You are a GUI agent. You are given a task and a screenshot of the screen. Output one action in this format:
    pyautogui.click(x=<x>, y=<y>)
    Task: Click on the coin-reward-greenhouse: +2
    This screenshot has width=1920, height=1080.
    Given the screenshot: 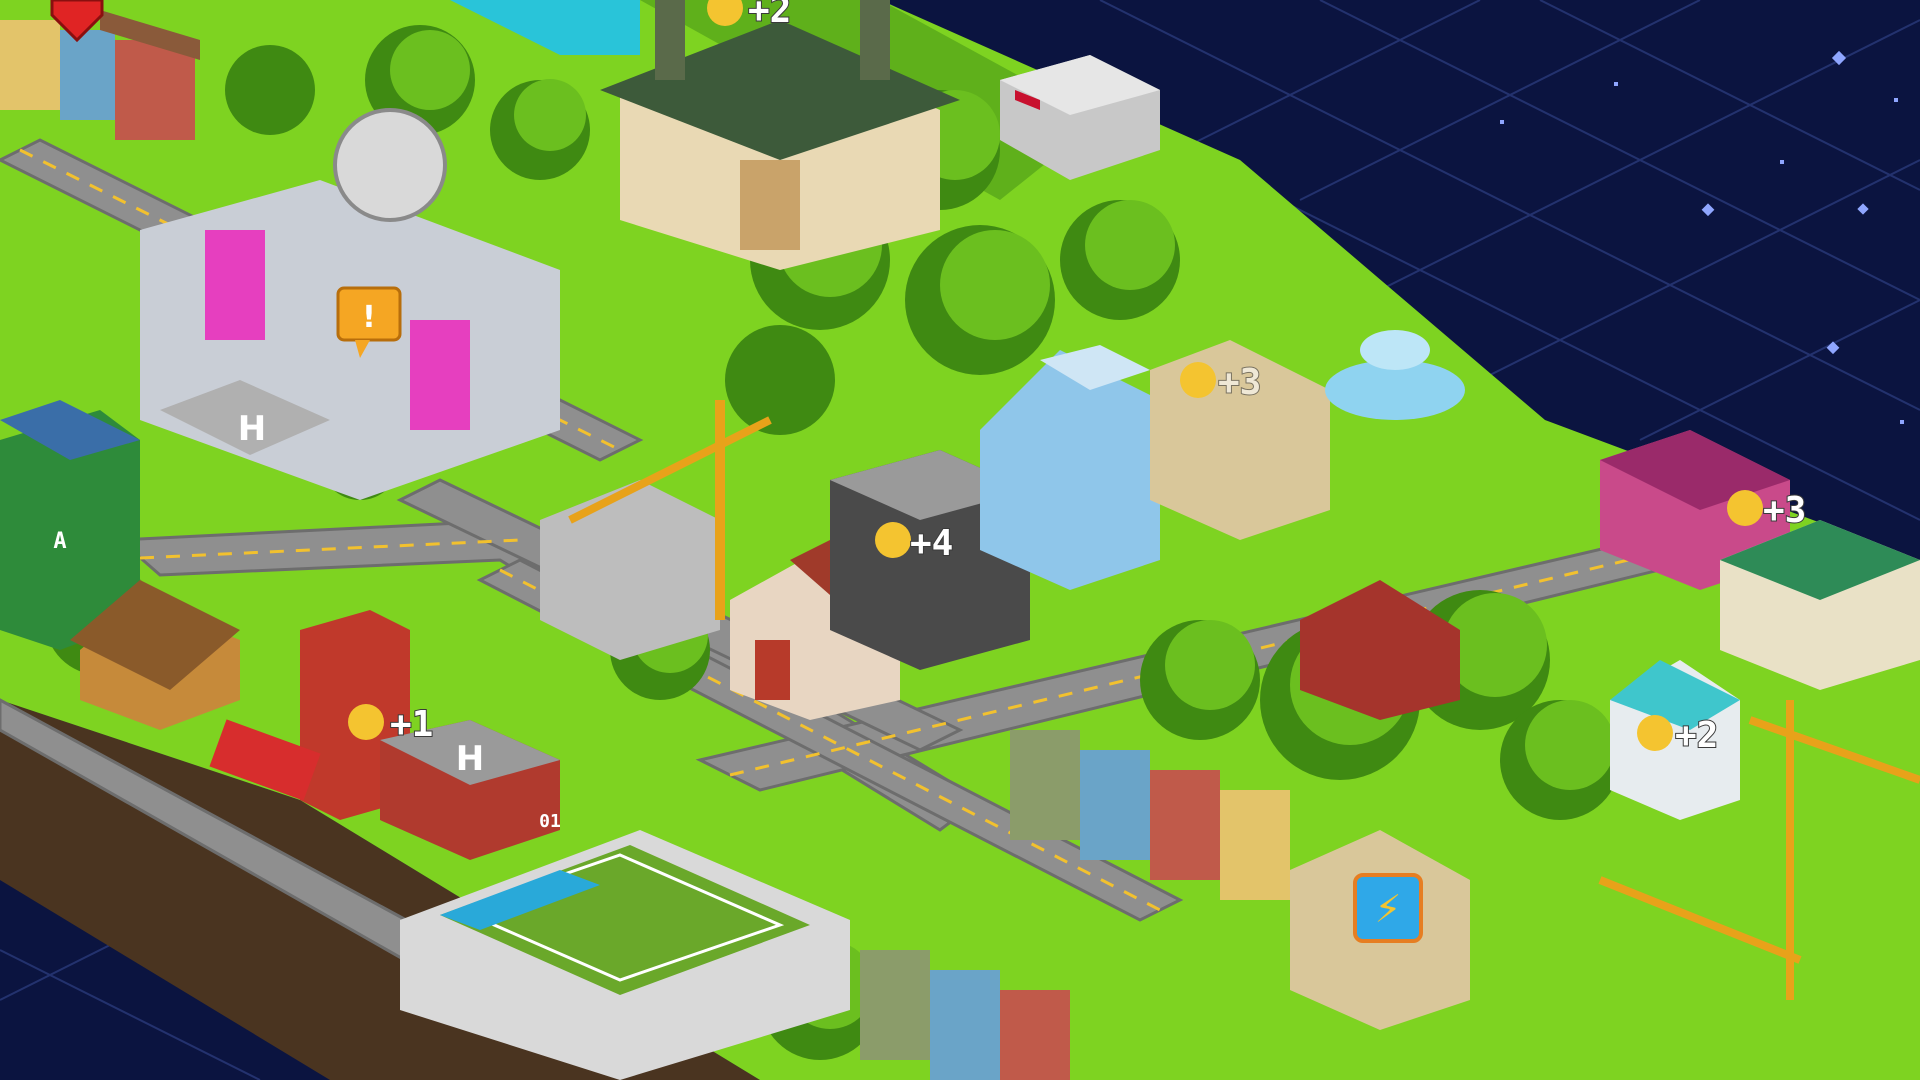 What is the action you would take?
    pyautogui.click(x=1678, y=735)
    